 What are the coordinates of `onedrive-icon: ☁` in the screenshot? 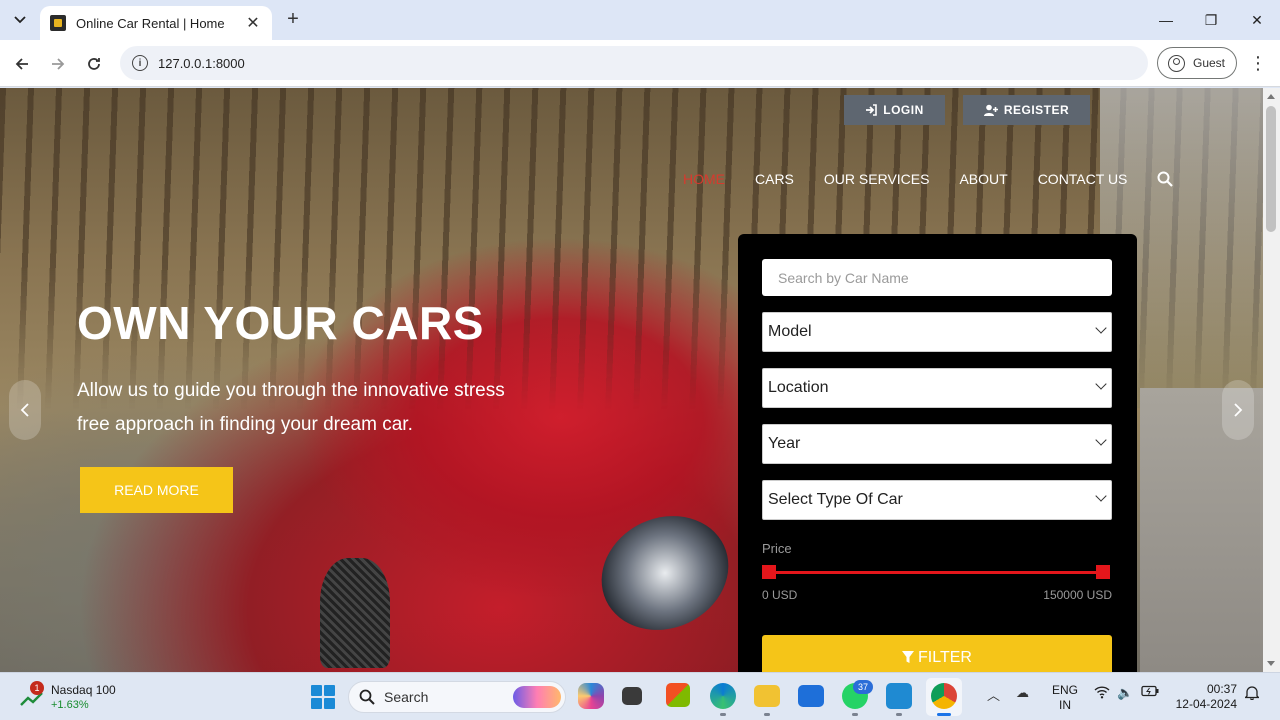 It's located at (1022, 693).